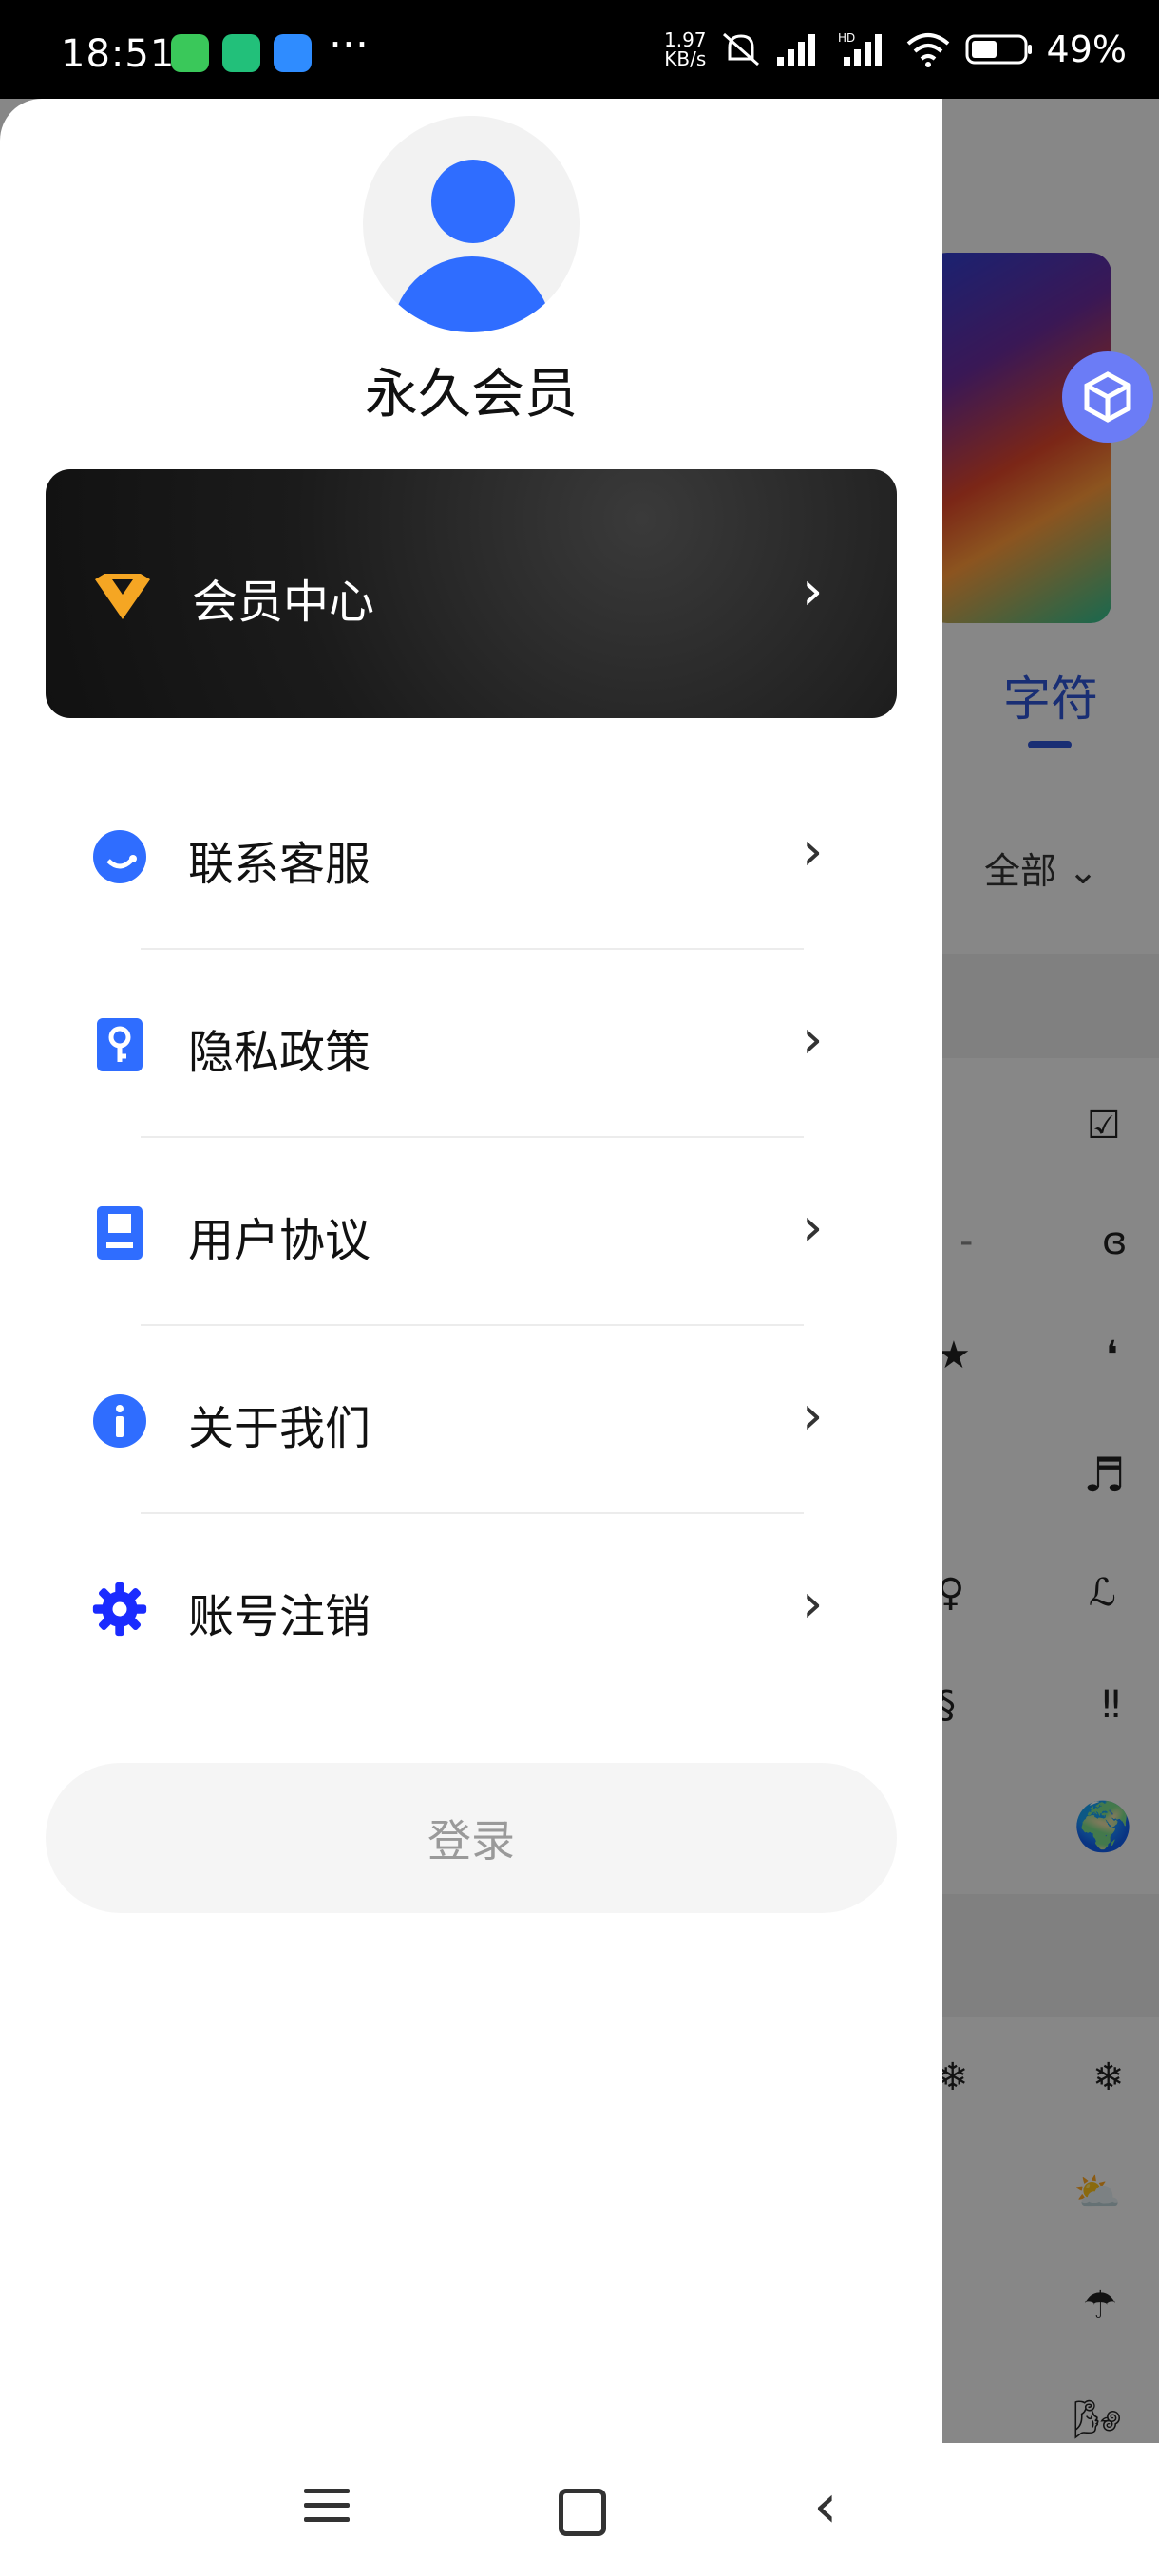 The height and width of the screenshot is (2576, 1159). I want to click on avatar-head-shape, so click(473, 201).